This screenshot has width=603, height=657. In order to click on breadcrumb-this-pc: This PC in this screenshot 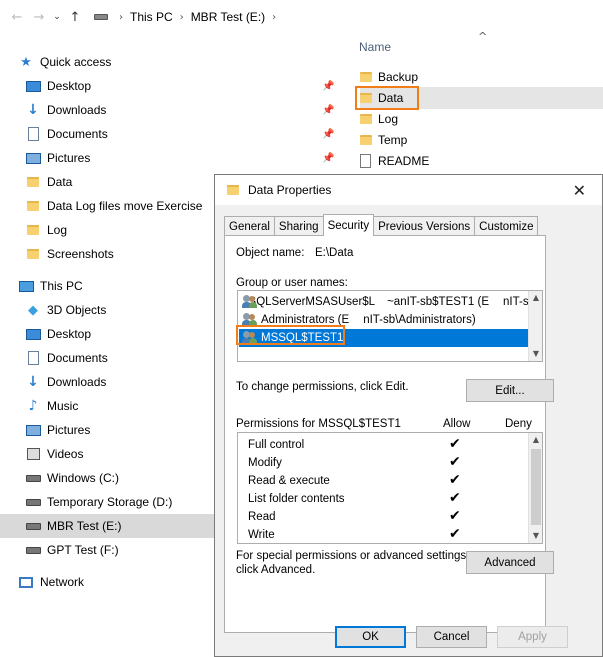, I will do `click(151, 17)`.